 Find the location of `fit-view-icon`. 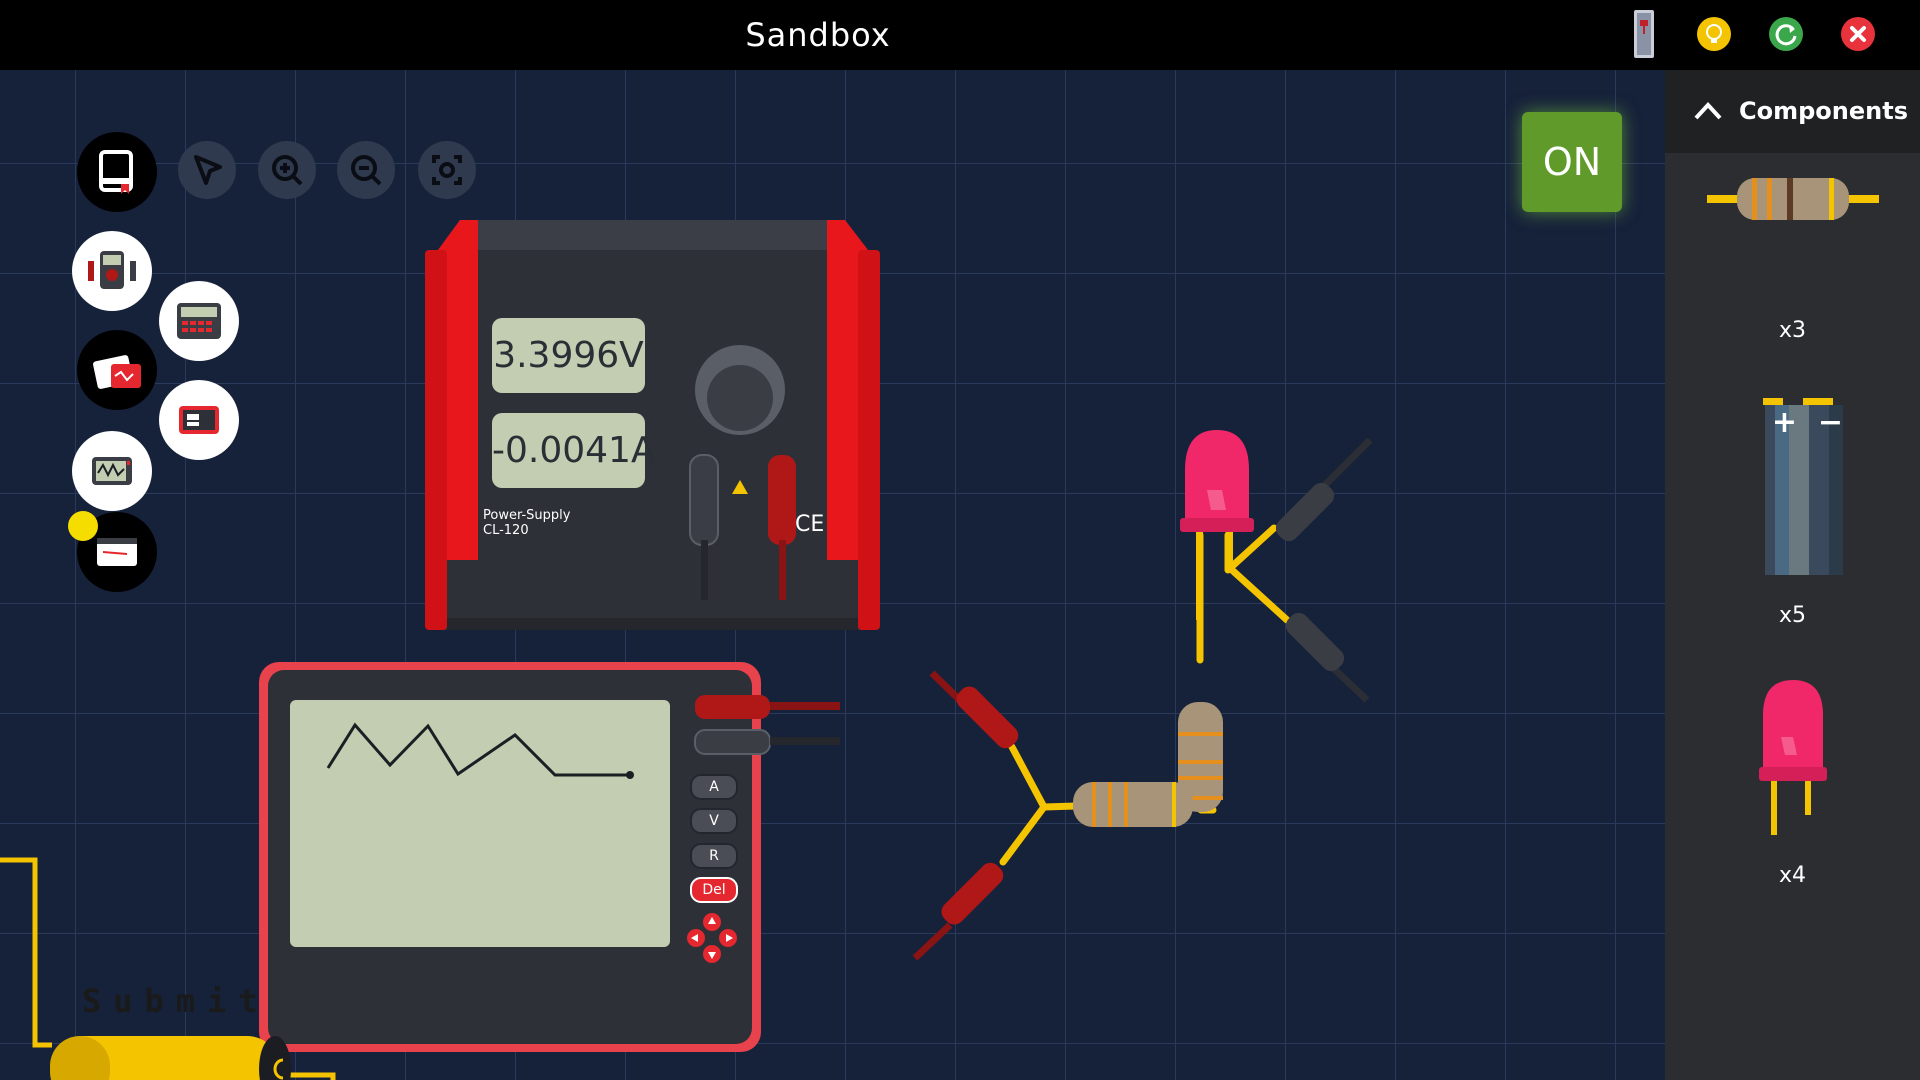

fit-view-icon is located at coordinates (447, 170).